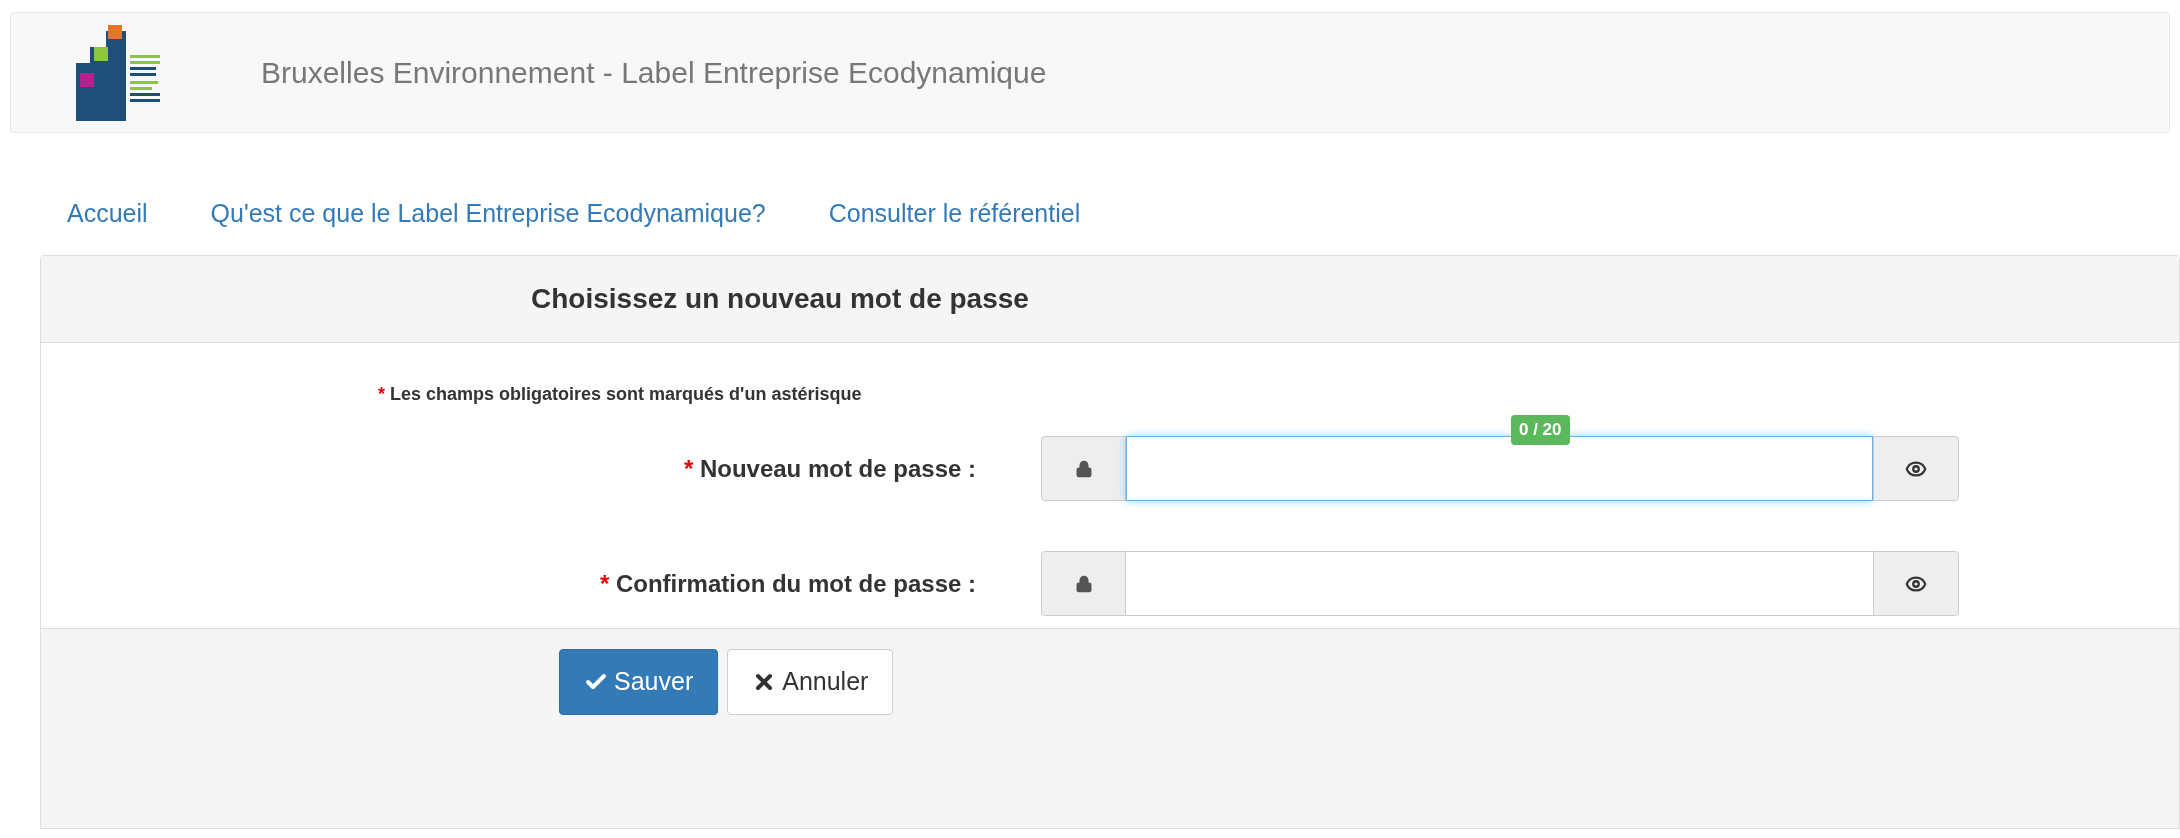 The width and height of the screenshot is (2180, 838). What do you see at coordinates (1540, 430) in the screenshot?
I see `character-counter: 0 / 20` at bounding box center [1540, 430].